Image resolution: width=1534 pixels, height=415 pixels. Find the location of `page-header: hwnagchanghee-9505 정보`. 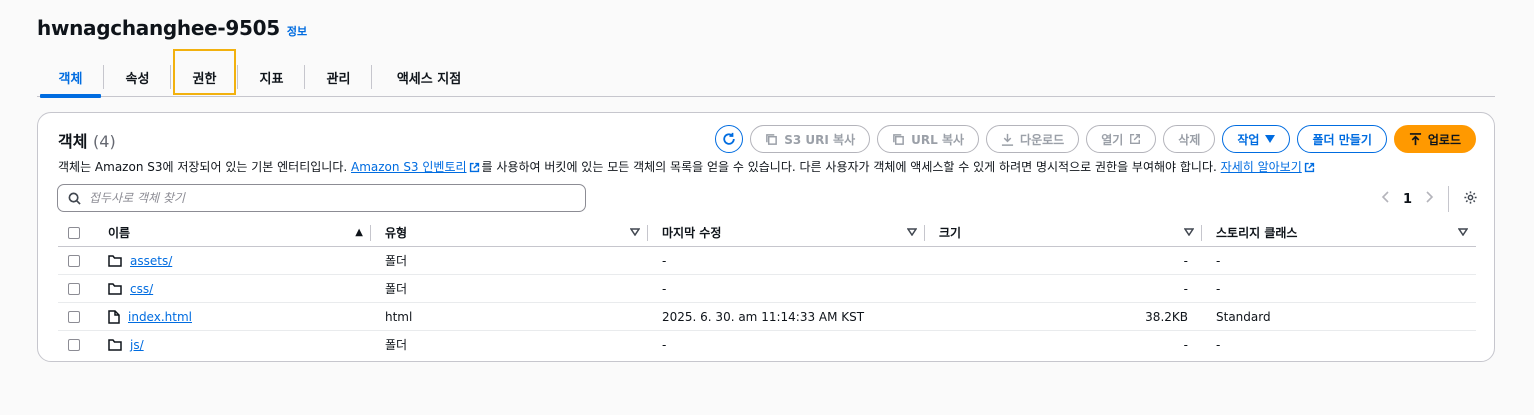

page-header: hwnagchanghee-9505 정보 is located at coordinates (172, 28).